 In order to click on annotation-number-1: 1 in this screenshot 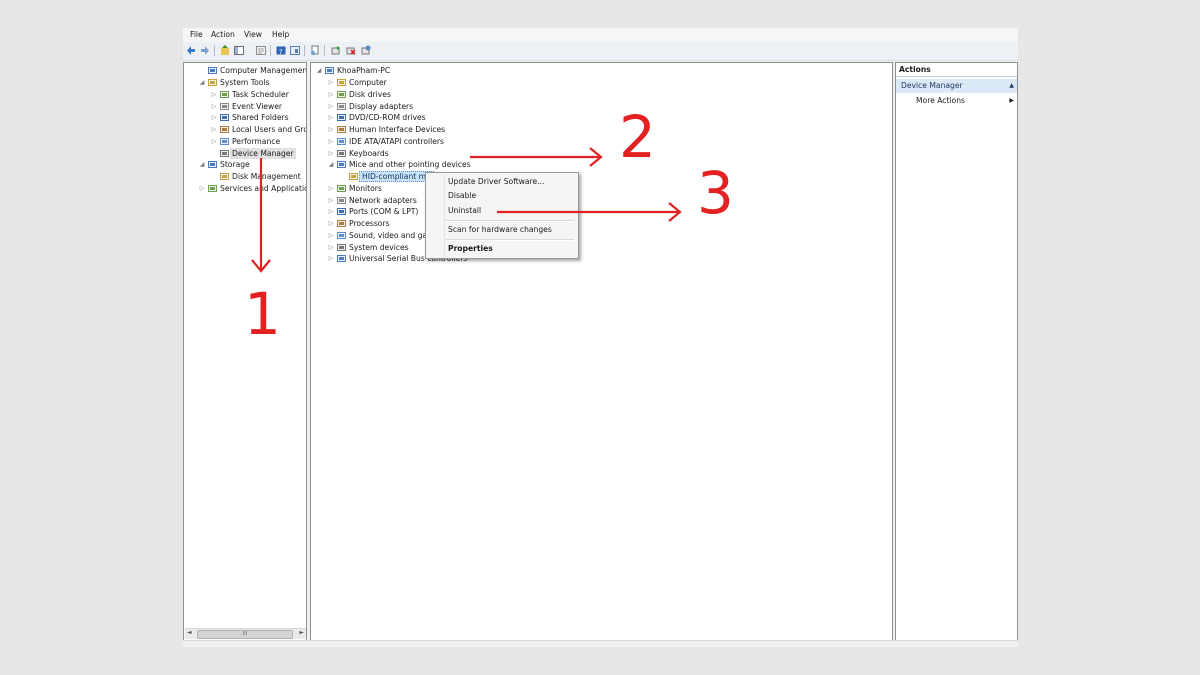, I will do `click(262, 314)`.